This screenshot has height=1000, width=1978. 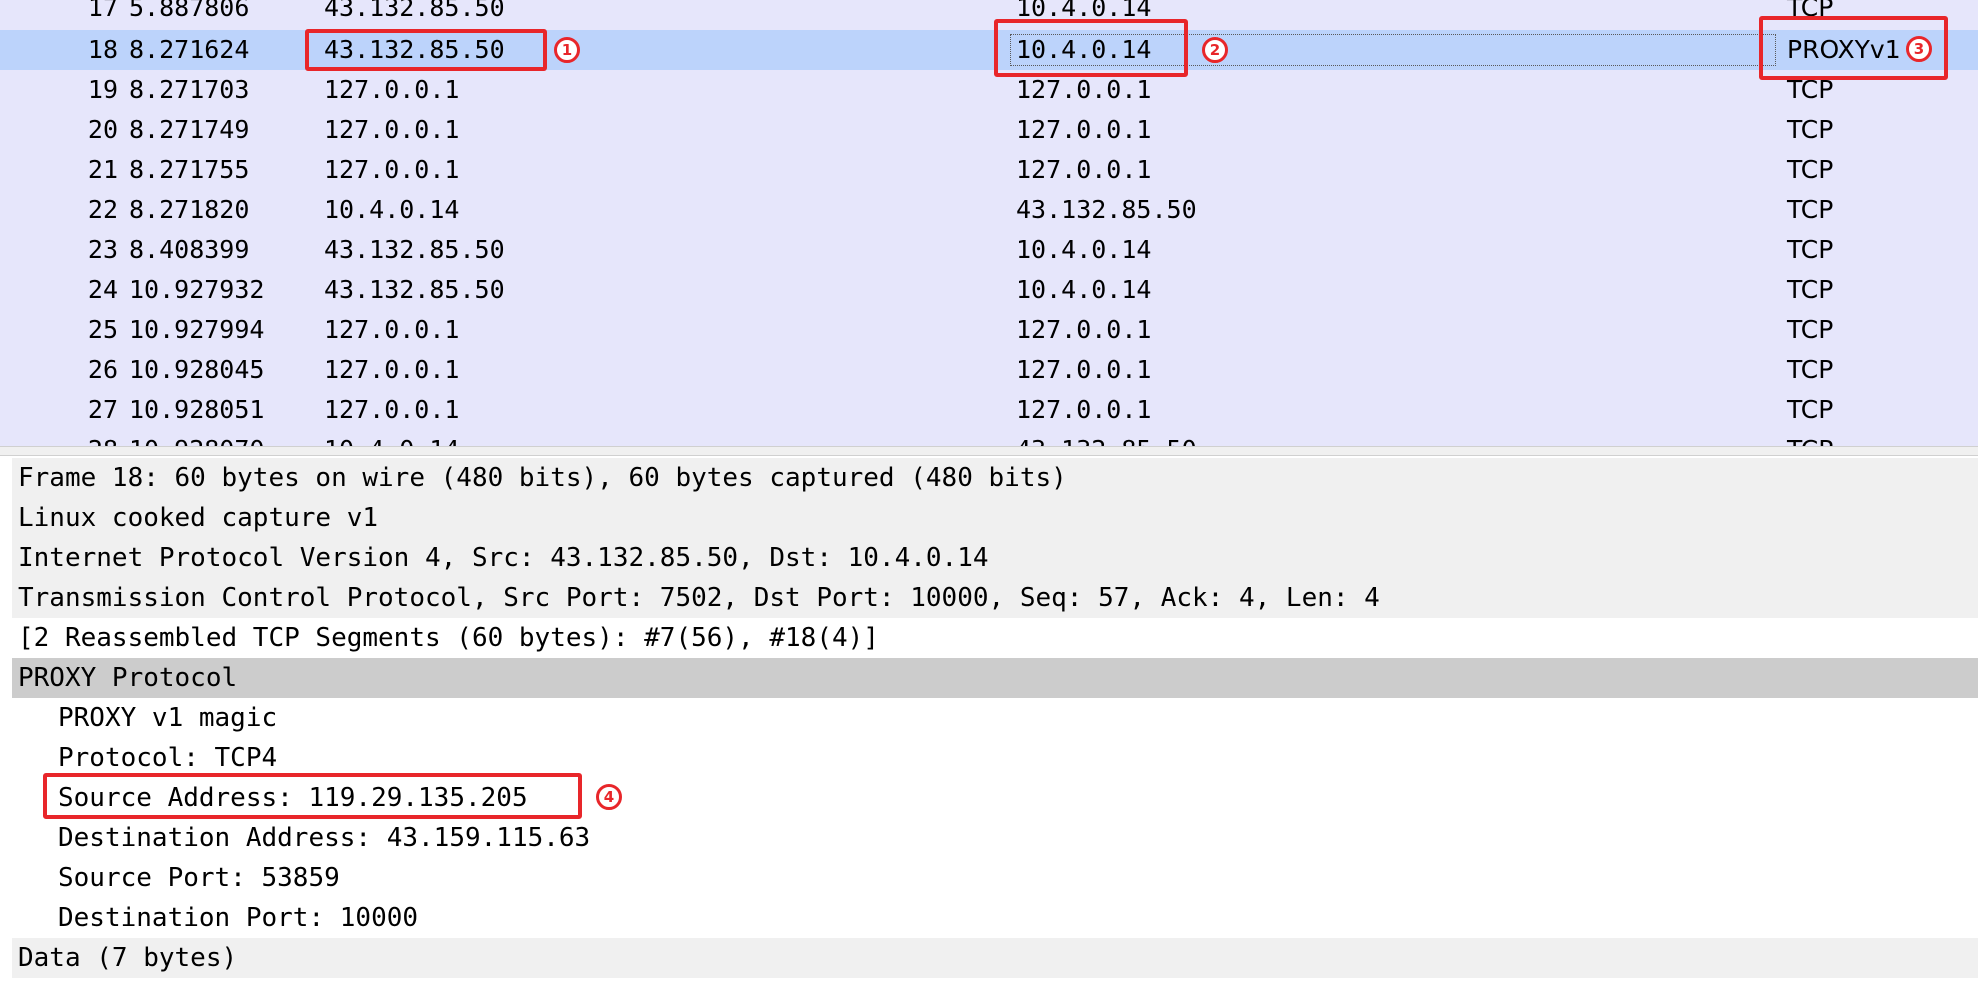 I want to click on packet-time: 10.927994, so click(x=197, y=329).